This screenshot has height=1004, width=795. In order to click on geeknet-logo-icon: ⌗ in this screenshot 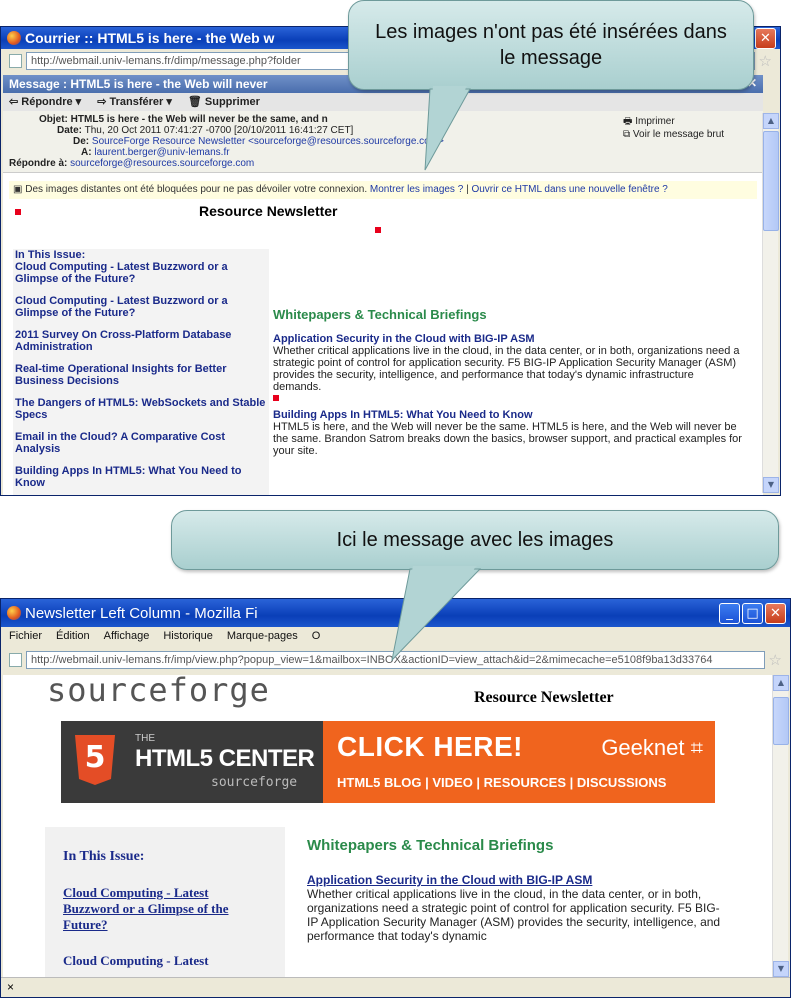, I will do `click(696, 747)`.